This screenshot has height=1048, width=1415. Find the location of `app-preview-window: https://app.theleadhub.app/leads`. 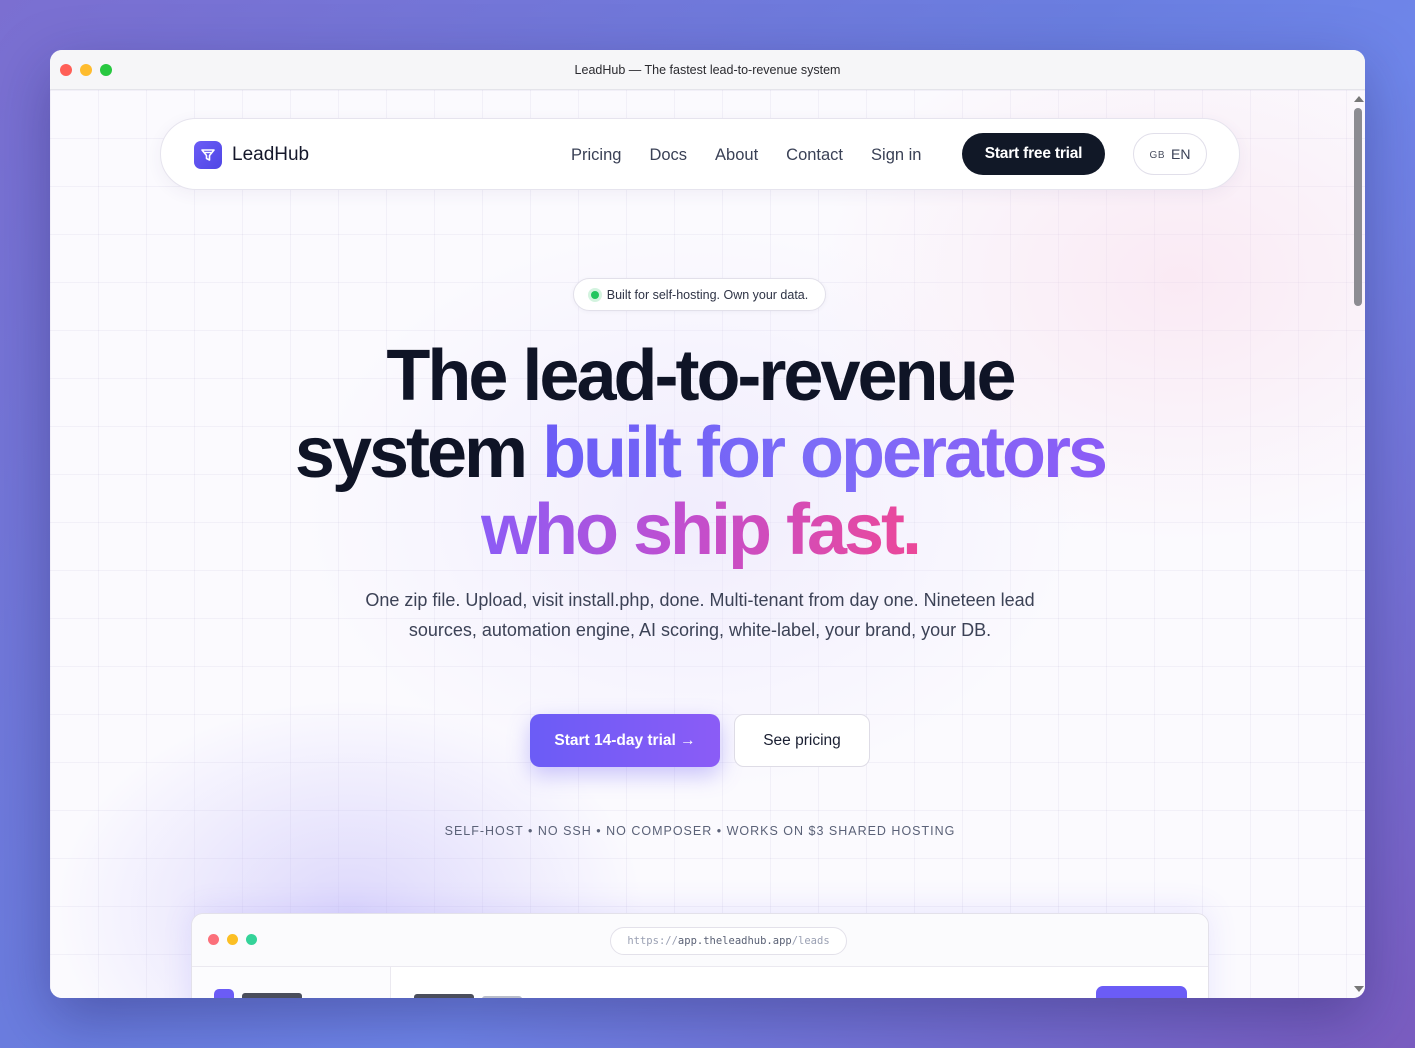

app-preview-window: https://app.theleadhub.app/leads is located at coordinates (700, 955).